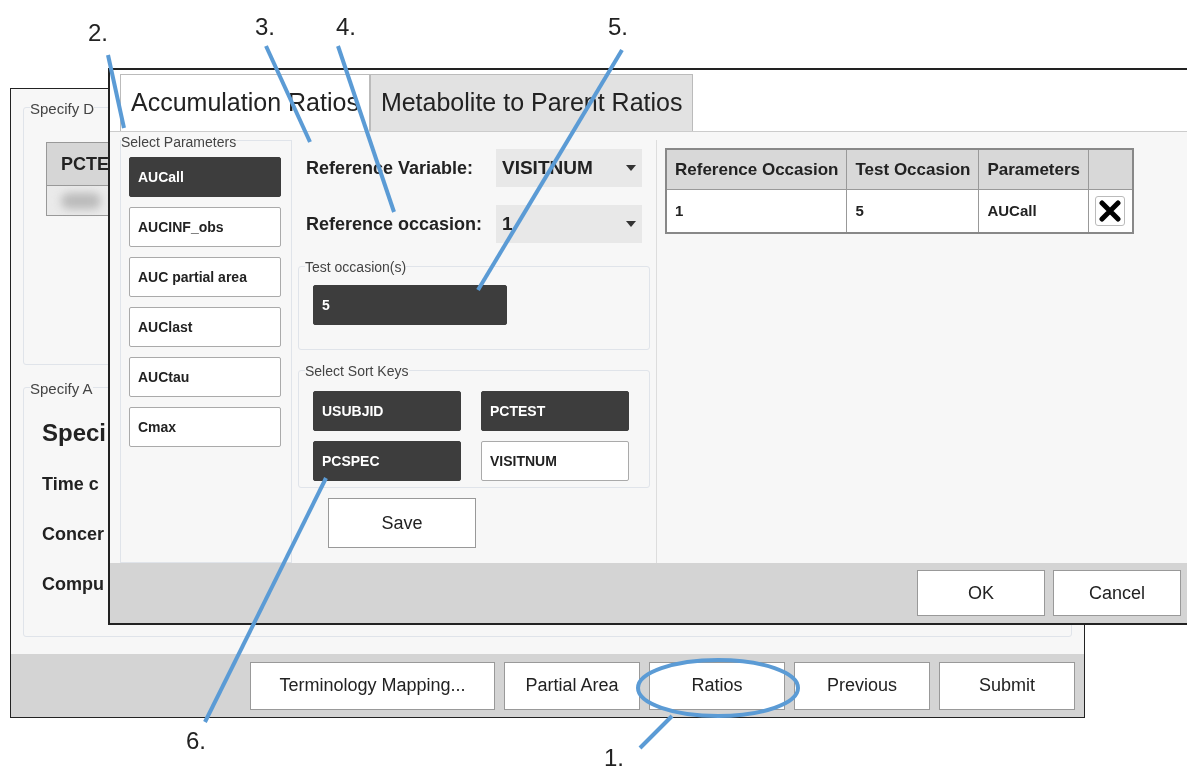 The width and height of the screenshot is (1187, 766). What do you see at coordinates (555, 411) in the screenshot?
I see `sort-key-button: PCTEST` at bounding box center [555, 411].